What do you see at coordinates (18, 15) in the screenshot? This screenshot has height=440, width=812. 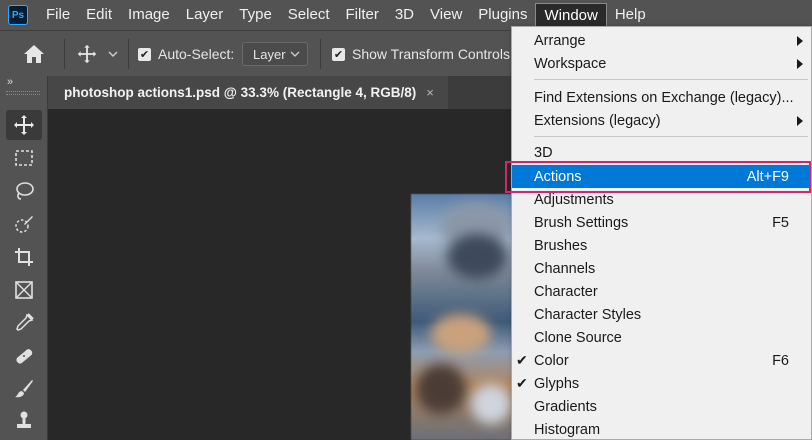 I see `photoshop-logo-icon: Ps` at bounding box center [18, 15].